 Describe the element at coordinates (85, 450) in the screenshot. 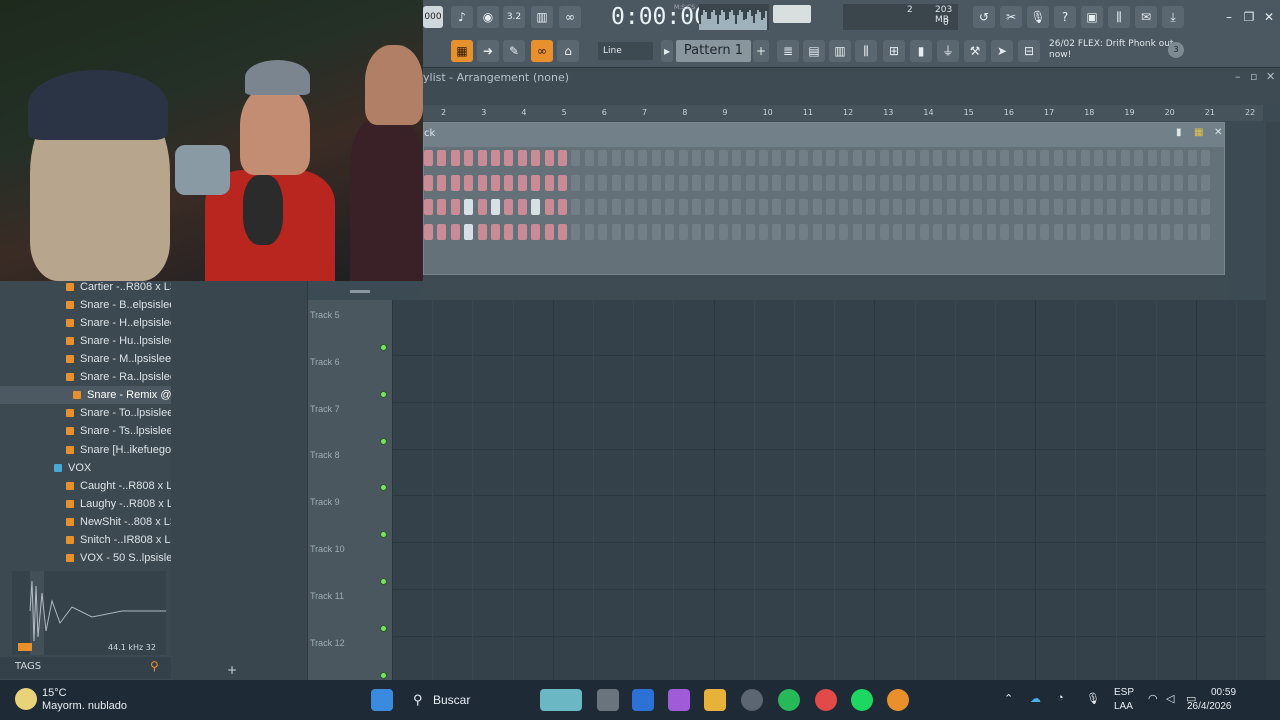

I see `browser-file: Snare [H..ikefuego` at that location.